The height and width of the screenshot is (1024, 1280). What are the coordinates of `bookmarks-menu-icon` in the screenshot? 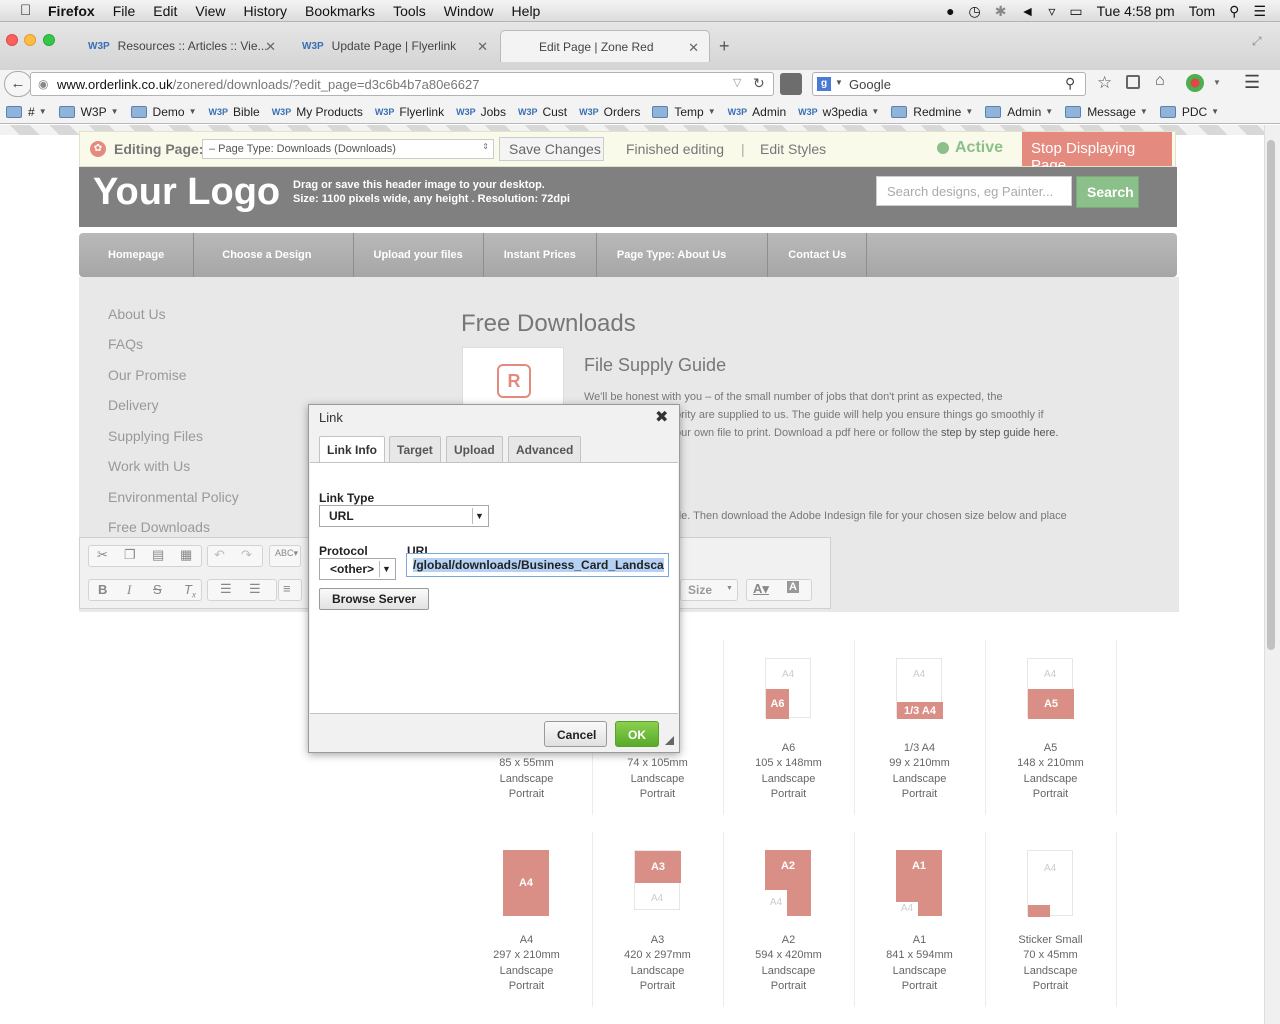 It's located at (1133, 82).